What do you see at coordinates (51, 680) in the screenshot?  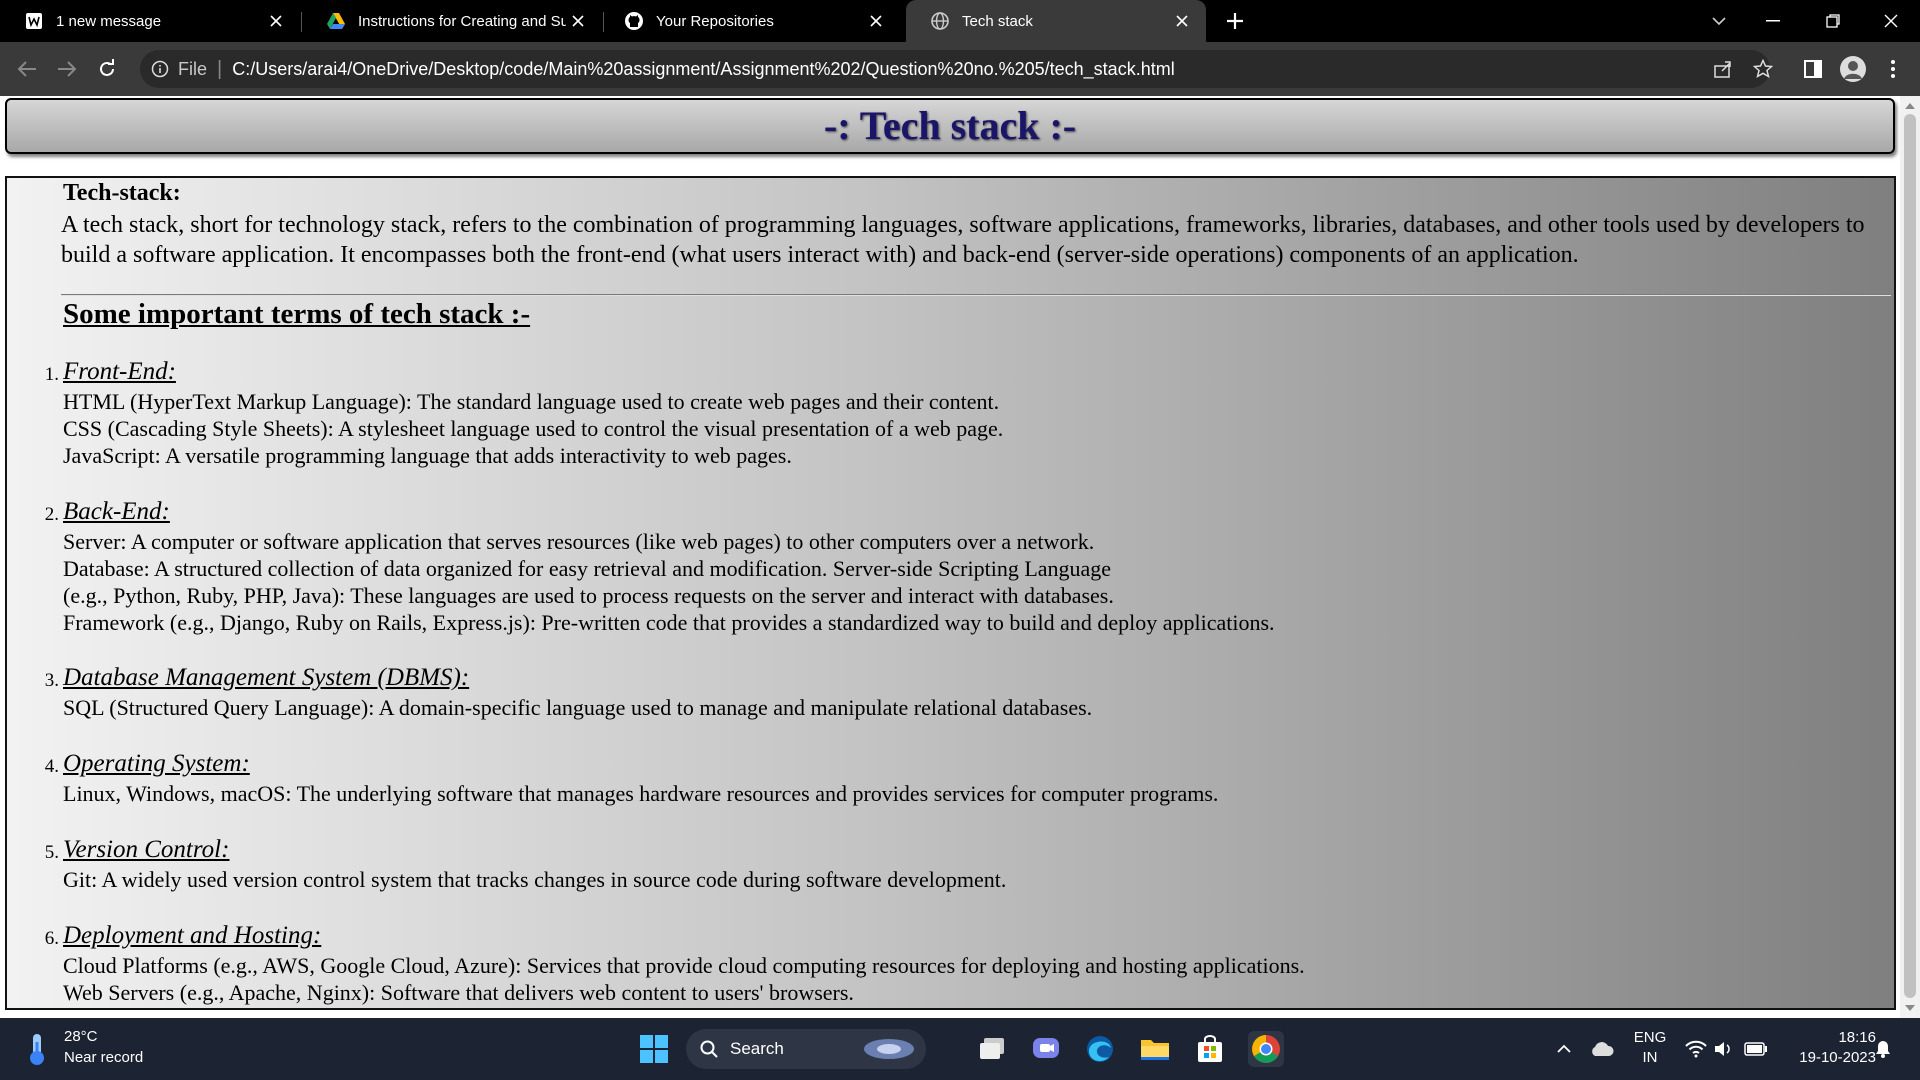 I see `list-number: 3.` at bounding box center [51, 680].